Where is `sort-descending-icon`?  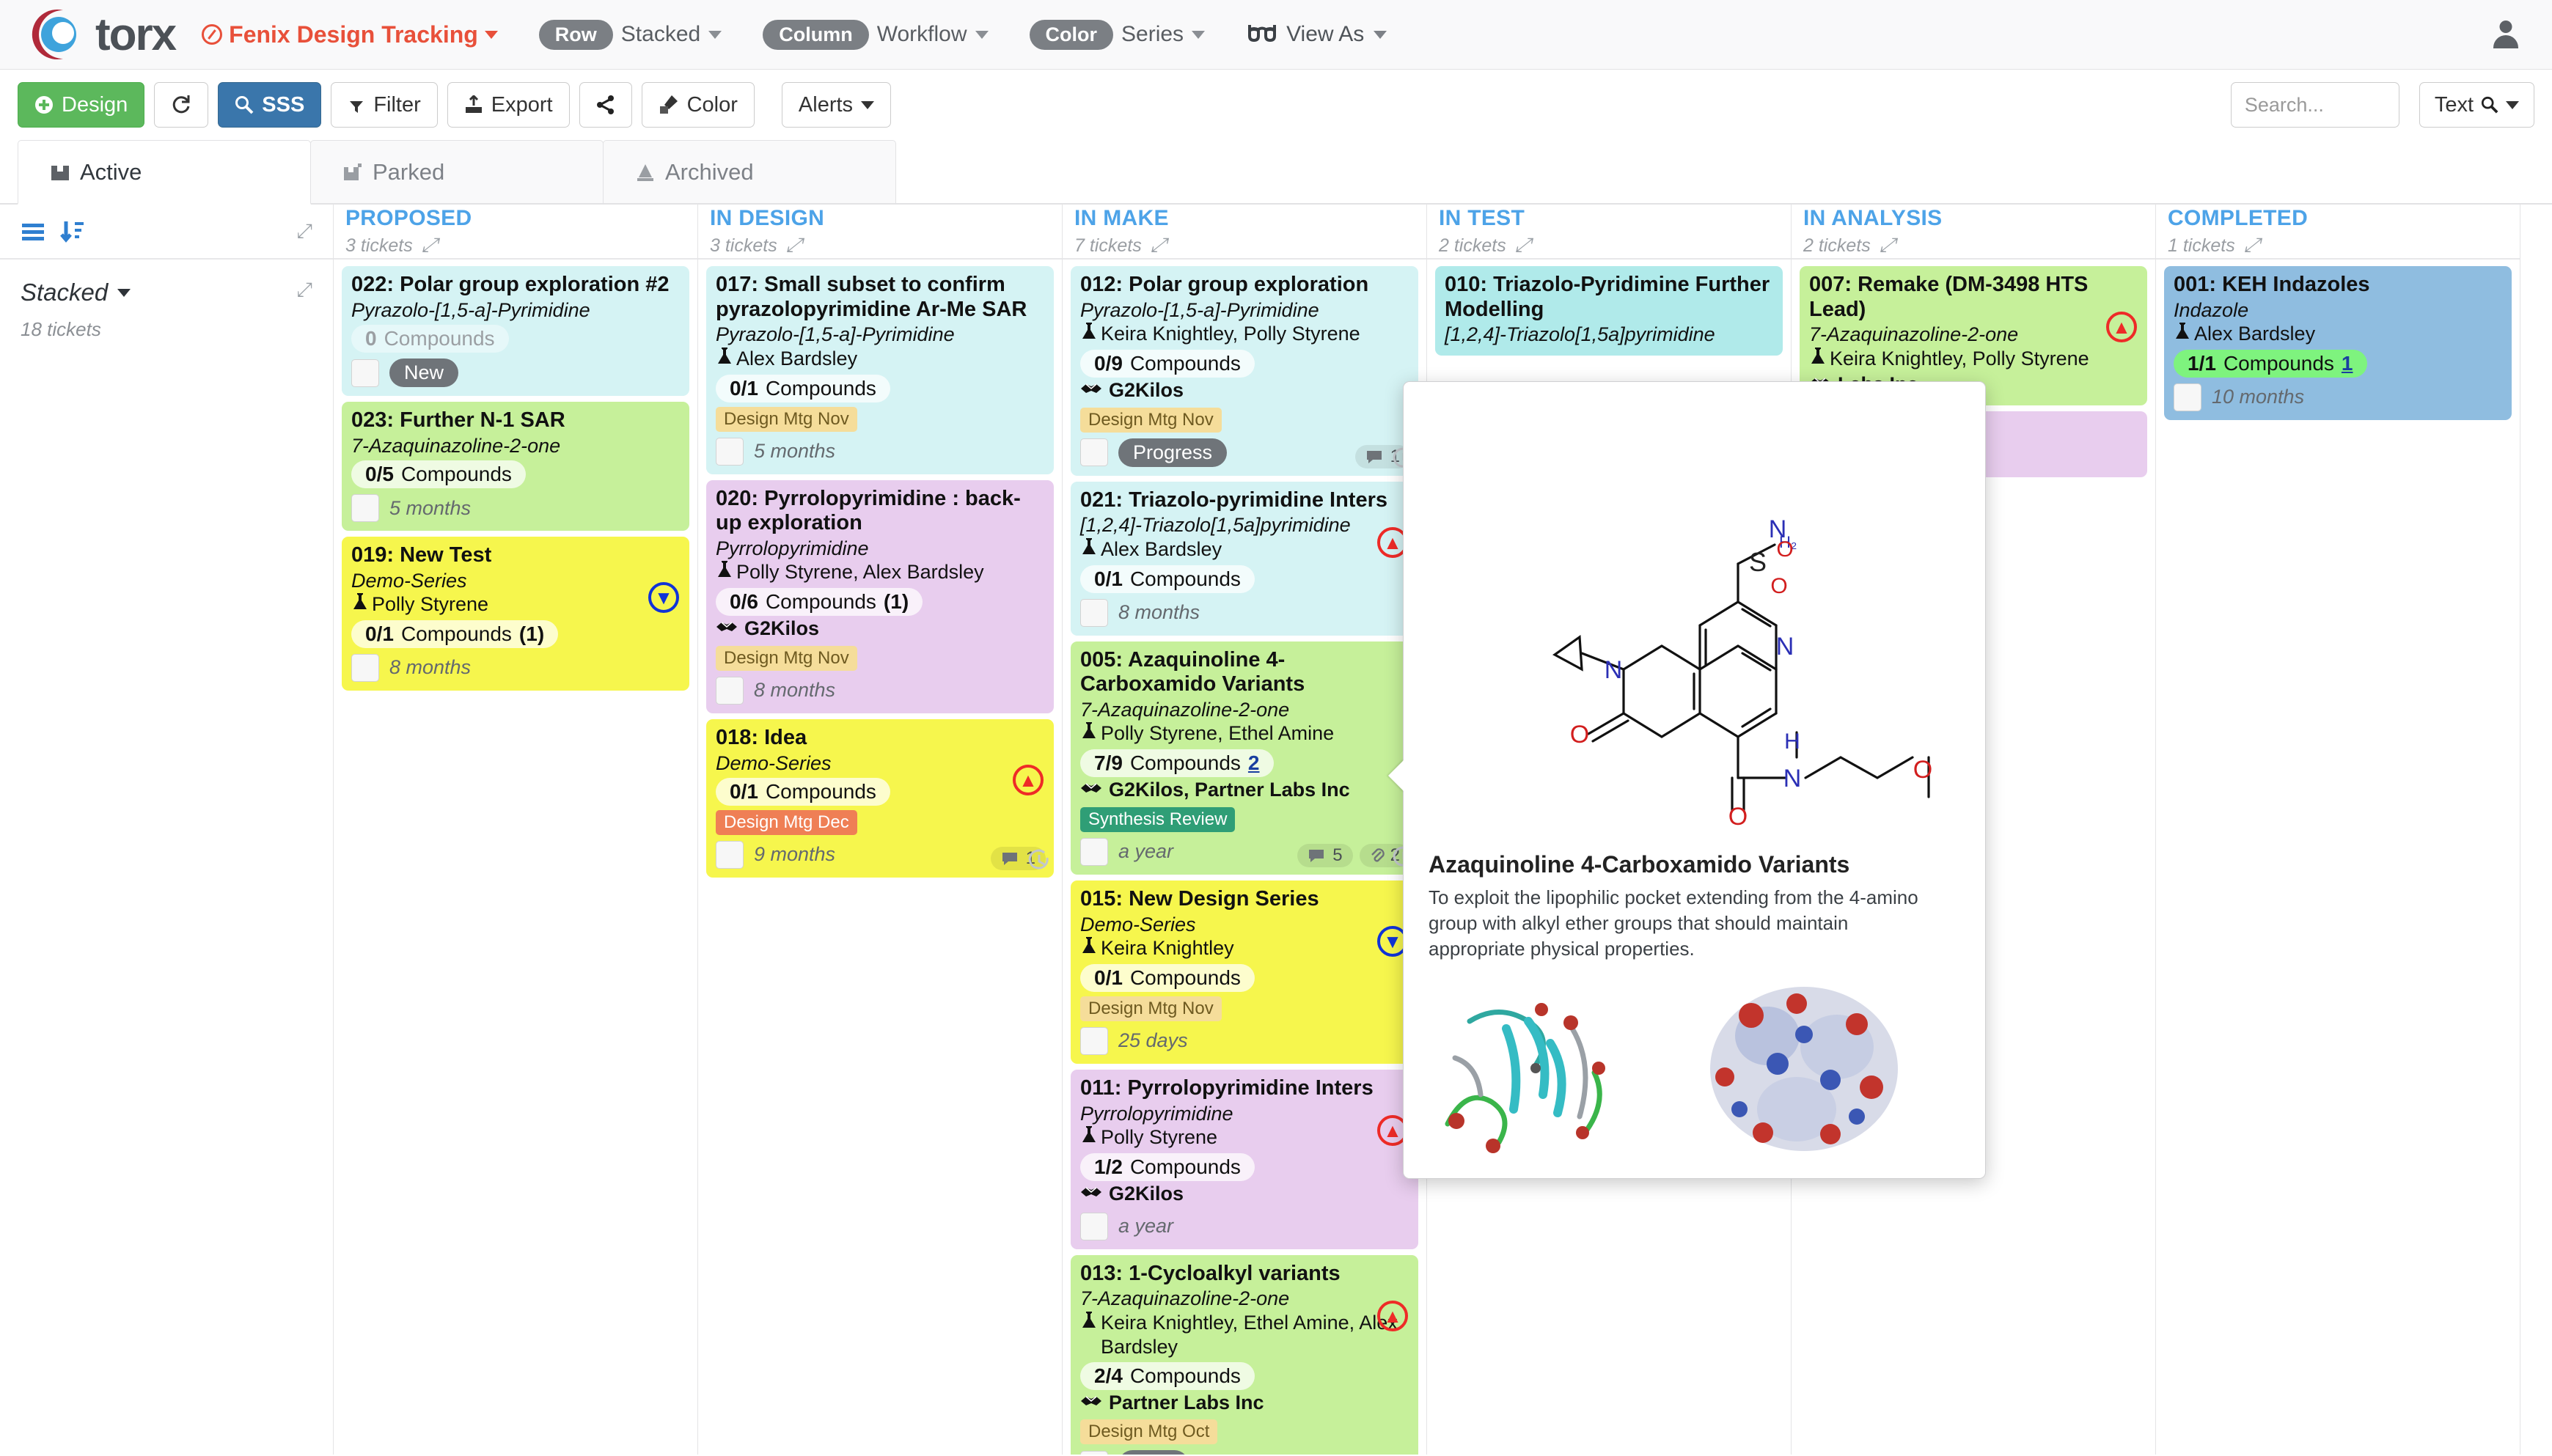 sort-descending-icon is located at coordinates (72, 231).